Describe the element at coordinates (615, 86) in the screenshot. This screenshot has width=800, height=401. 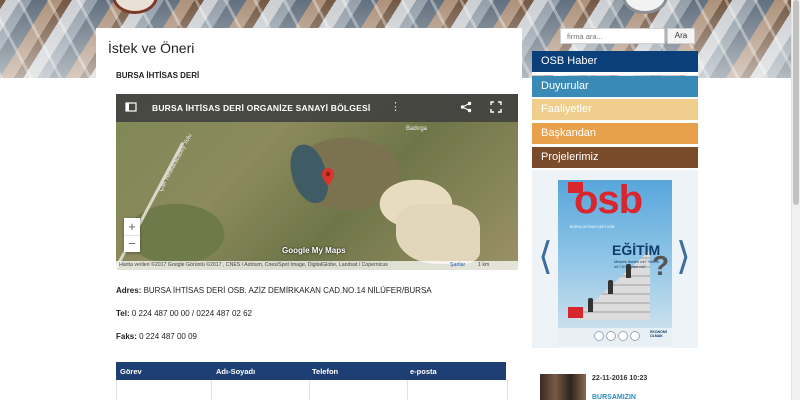
I see `menu-item-duyurular: Duyurular` at that location.